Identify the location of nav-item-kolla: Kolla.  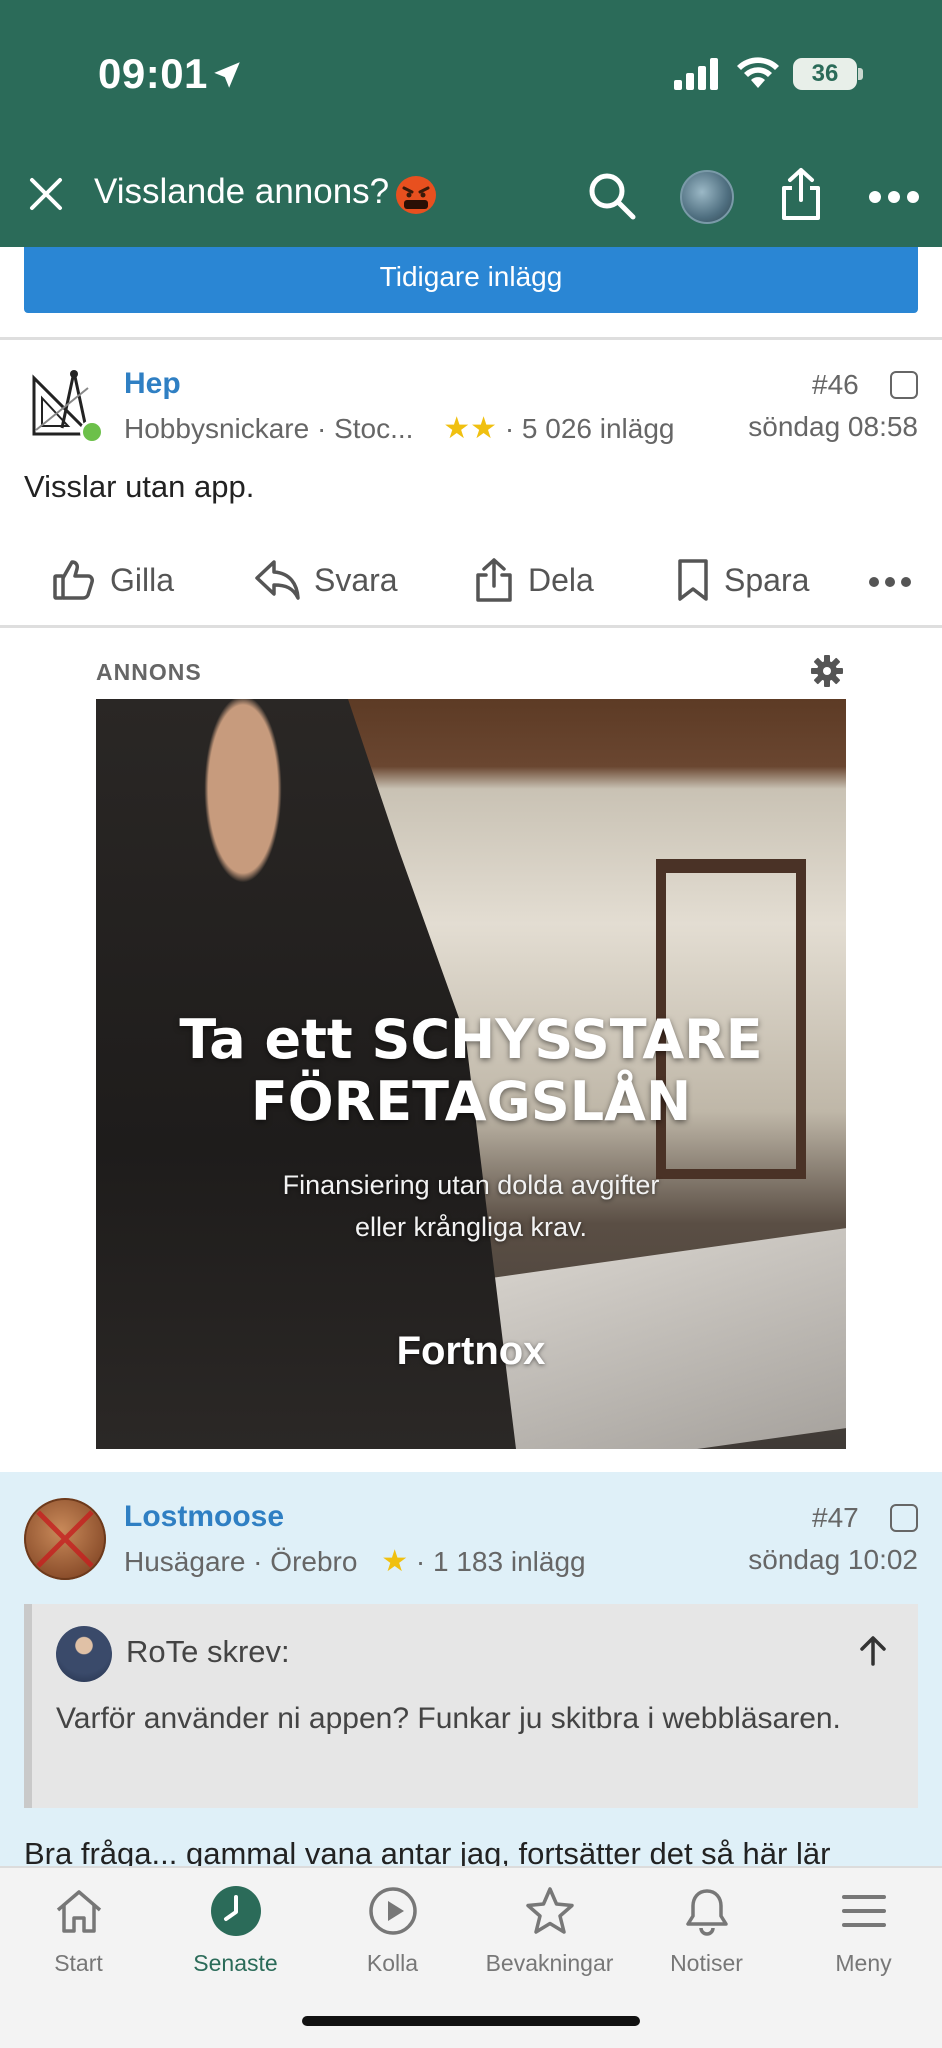
(392, 1929).